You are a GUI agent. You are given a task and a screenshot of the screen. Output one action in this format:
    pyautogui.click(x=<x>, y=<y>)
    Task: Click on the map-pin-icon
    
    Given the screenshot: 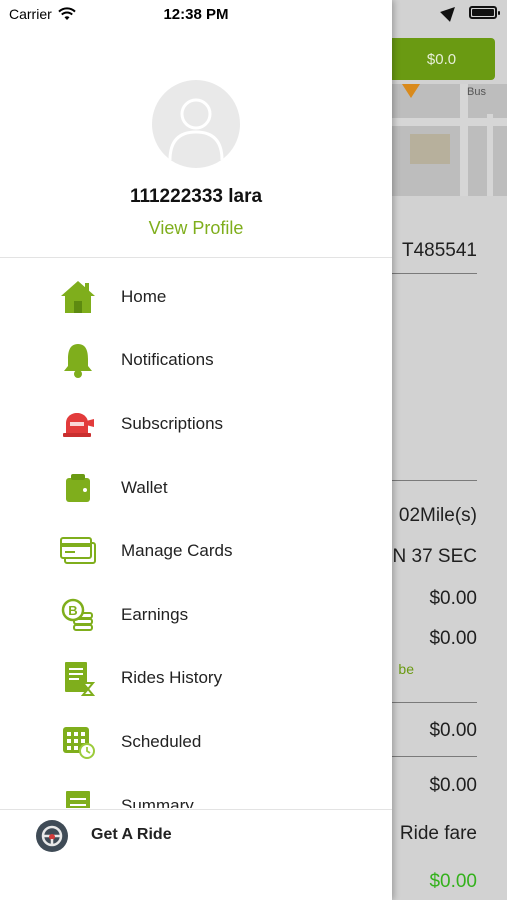 What is the action you would take?
    pyautogui.click(x=411, y=91)
    